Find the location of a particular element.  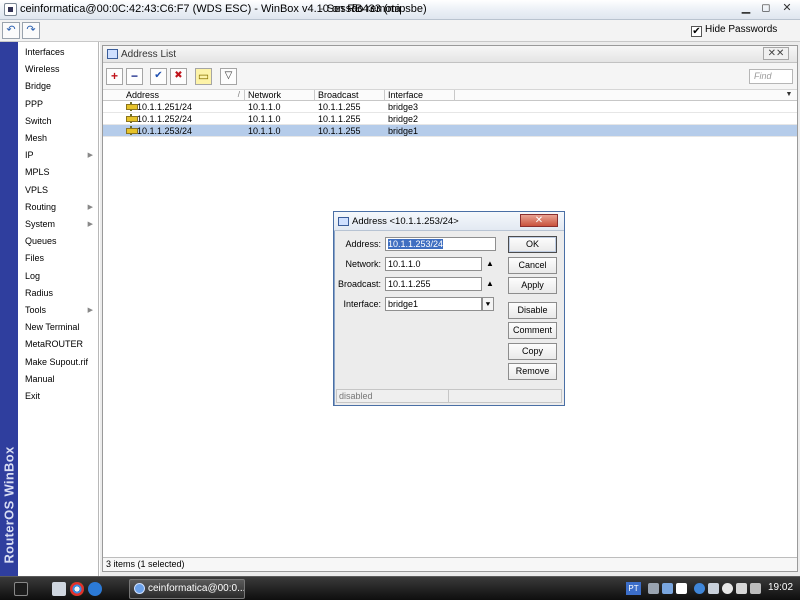

address-field: 10.1.1.253/24 is located at coordinates (440, 244).